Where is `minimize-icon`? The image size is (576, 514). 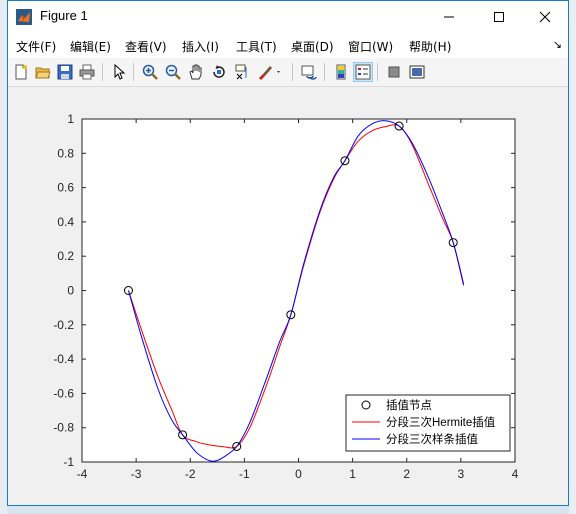
minimize-icon is located at coordinates (449, 16).